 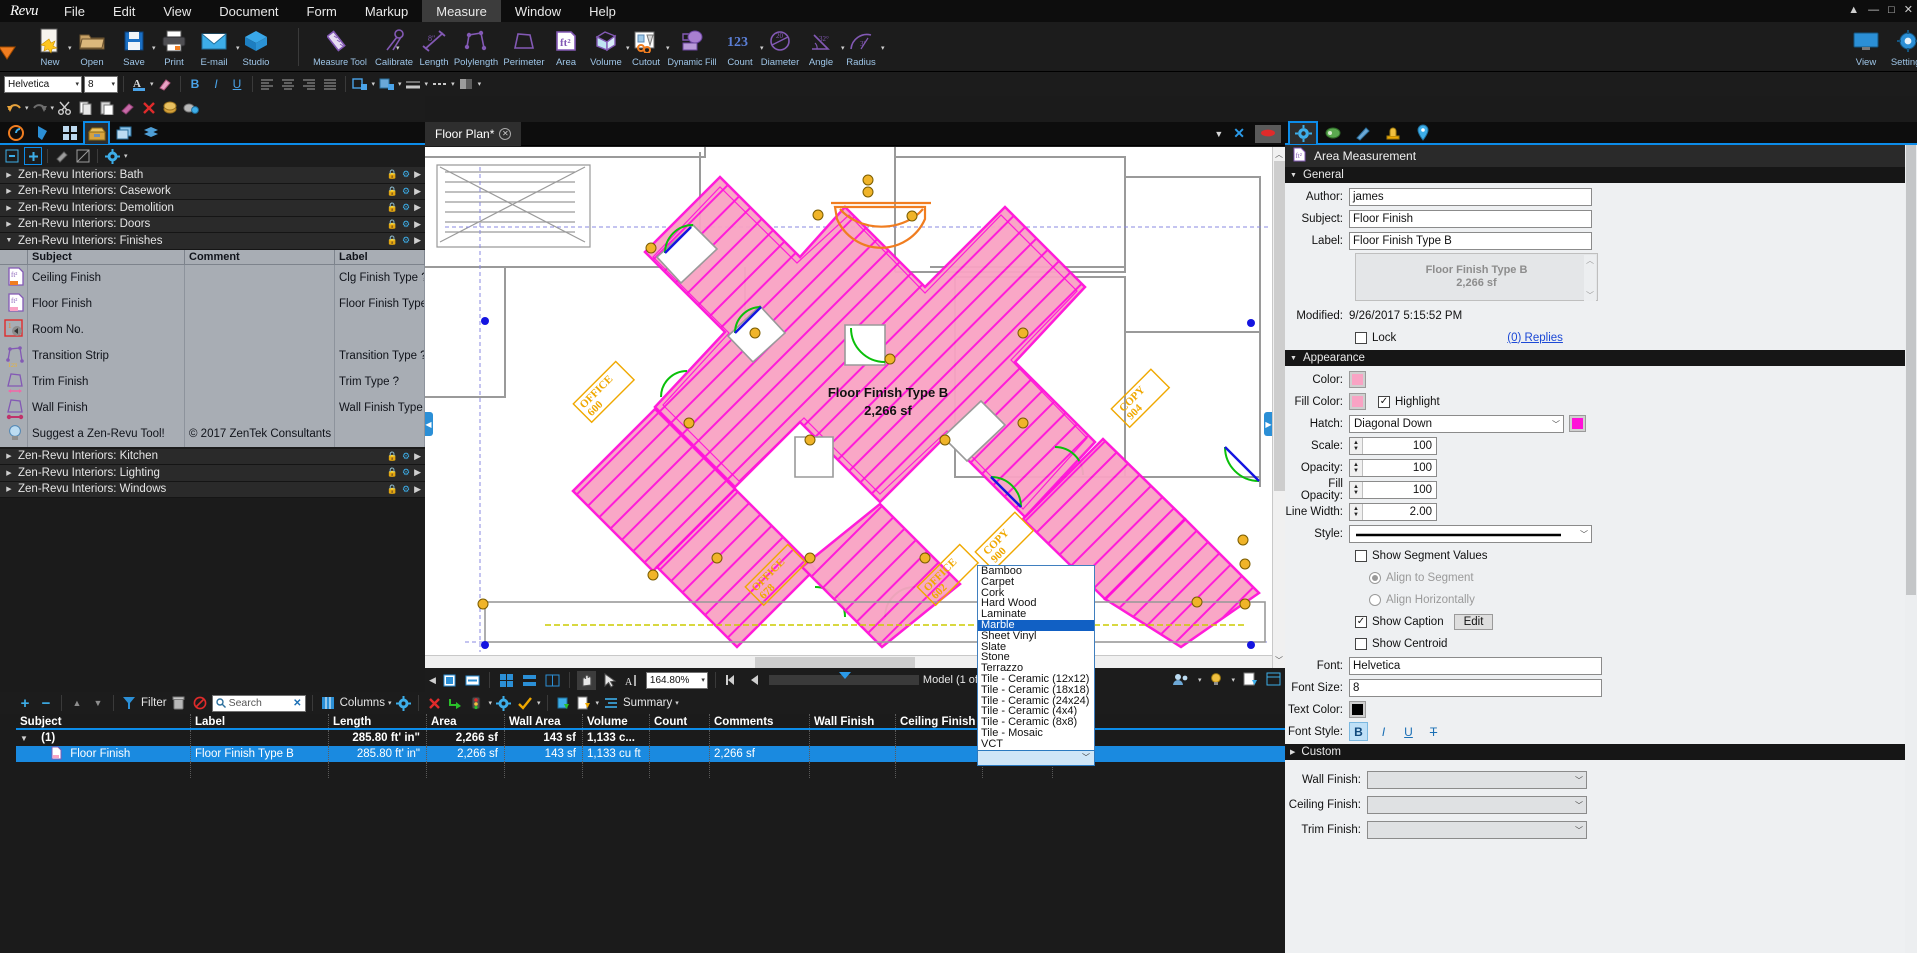 I want to click on fit-page-icon, so click(x=449, y=680).